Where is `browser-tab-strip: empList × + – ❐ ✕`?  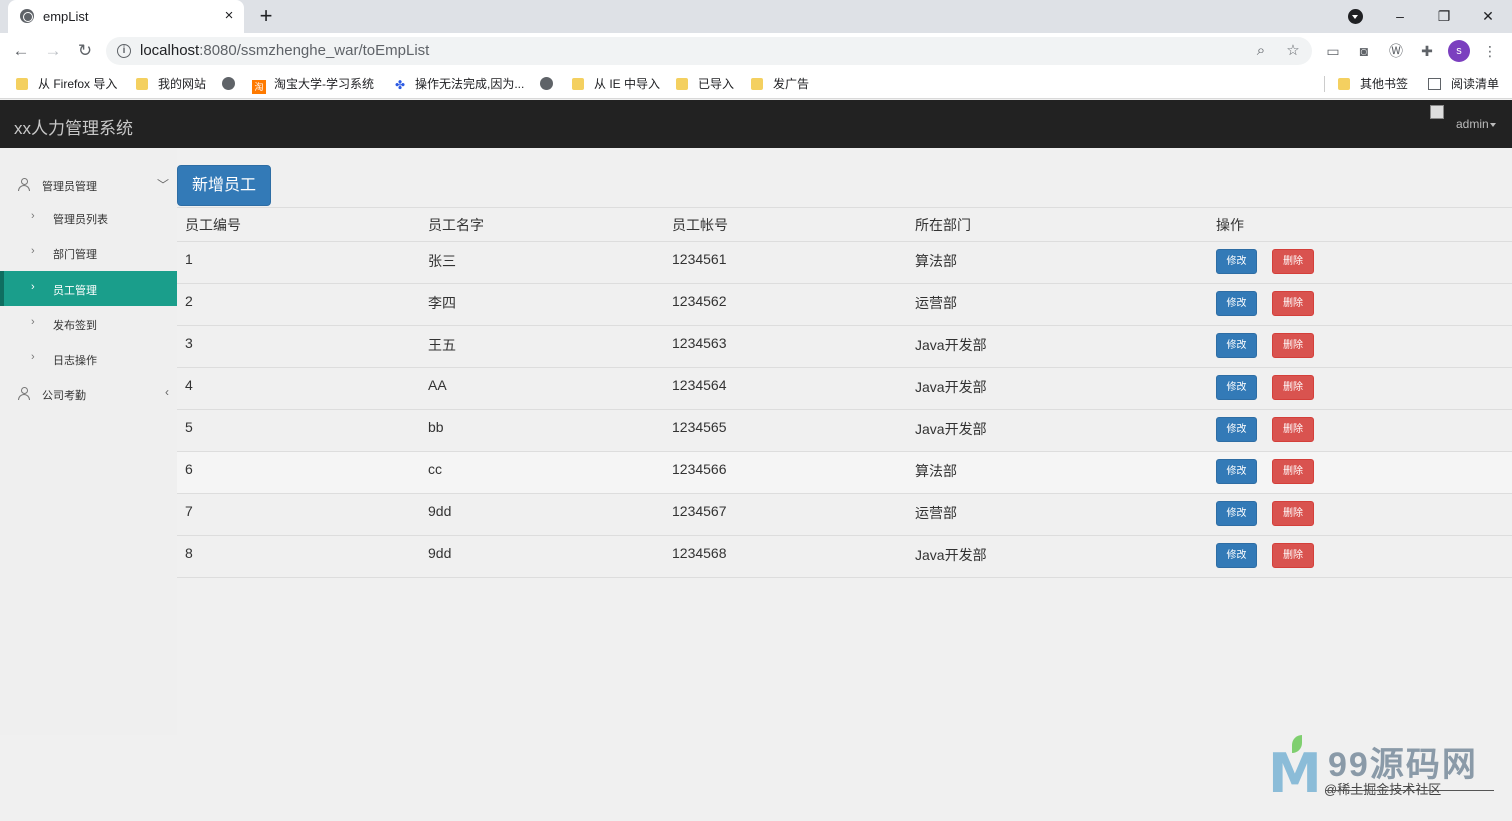 browser-tab-strip: empList × + – ❐ ✕ is located at coordinates (756, 16).